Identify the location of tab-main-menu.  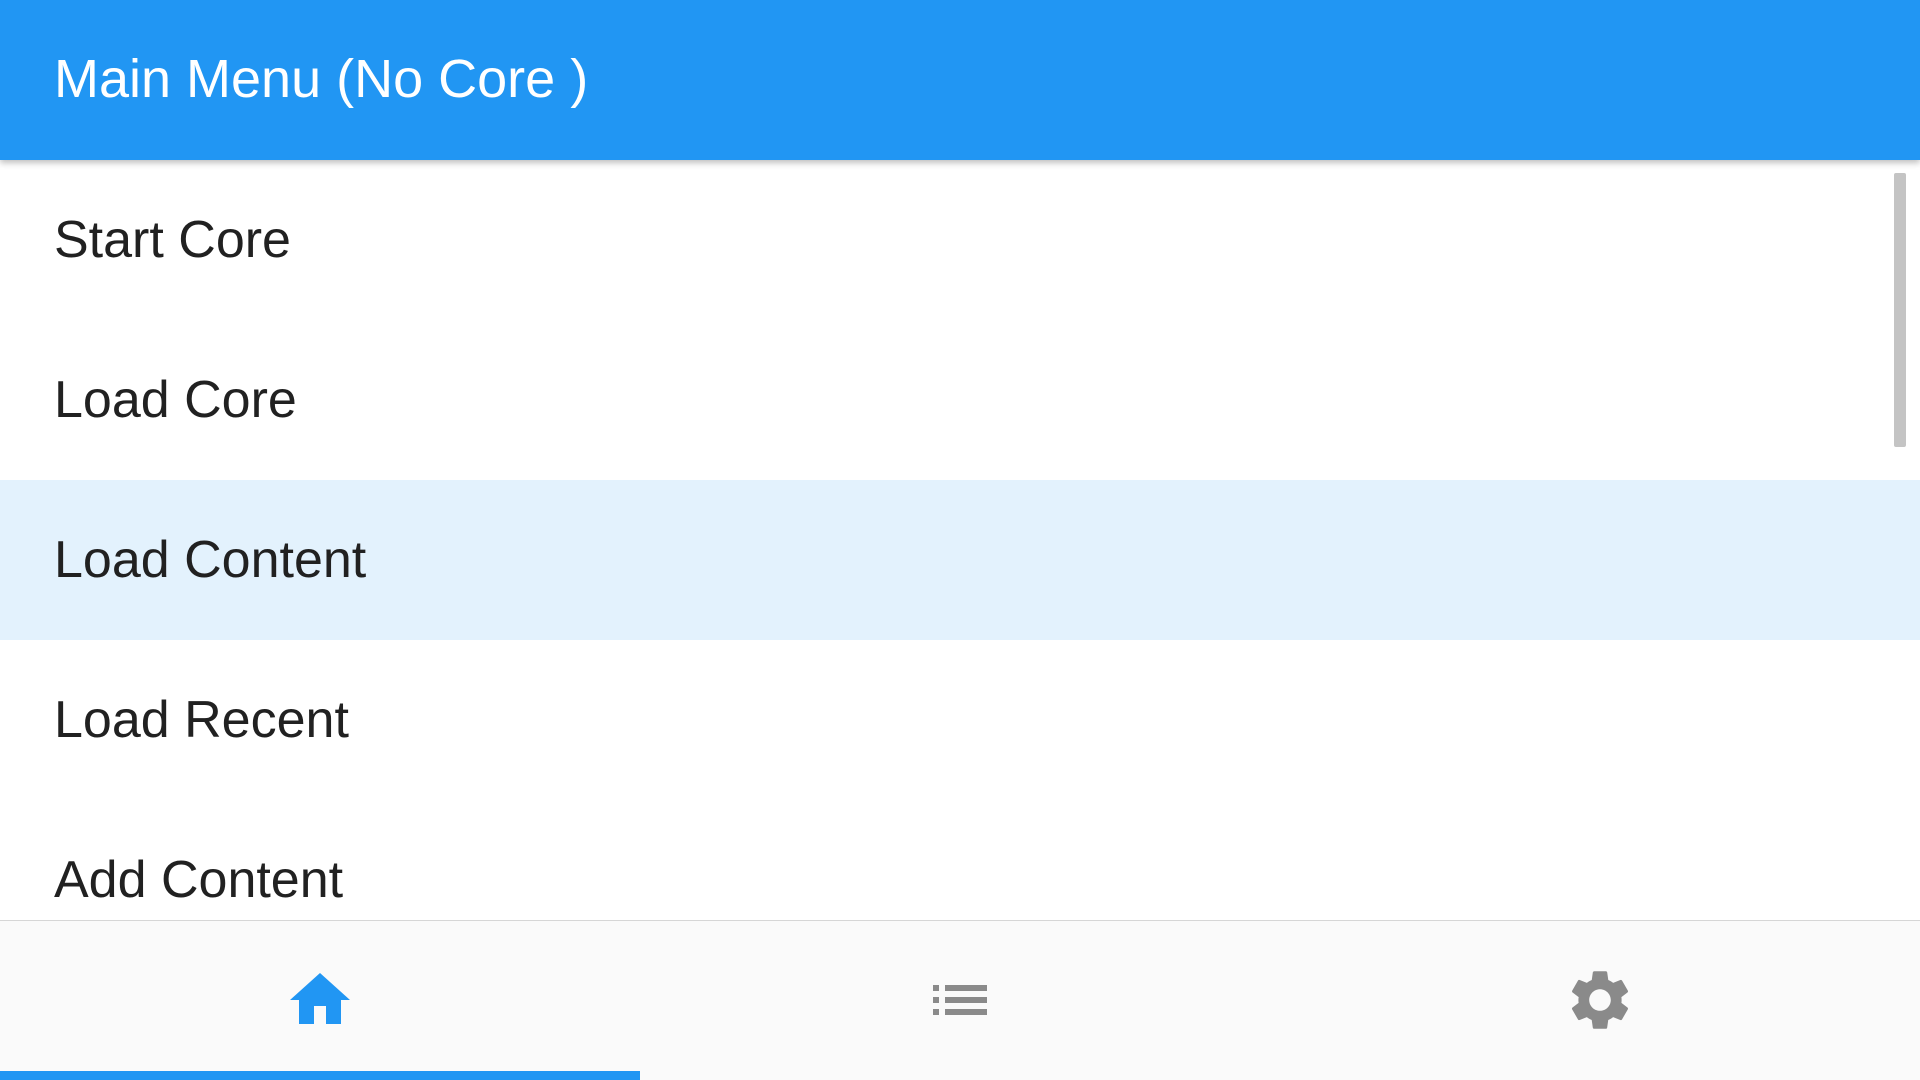
(320, 1000).